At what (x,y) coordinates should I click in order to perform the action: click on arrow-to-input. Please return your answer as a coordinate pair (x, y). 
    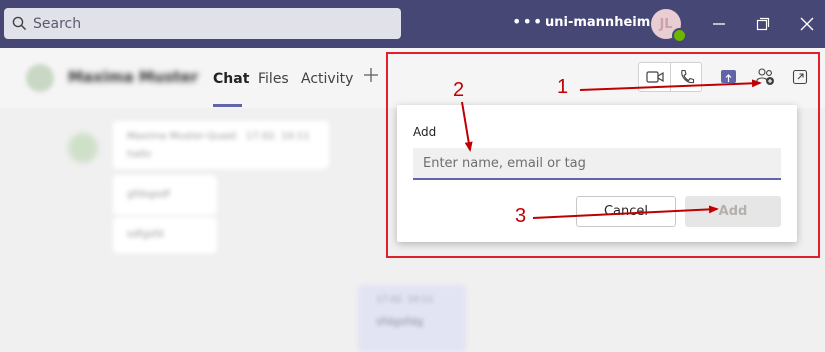
    Looking at the image, I should click on (467, 126).